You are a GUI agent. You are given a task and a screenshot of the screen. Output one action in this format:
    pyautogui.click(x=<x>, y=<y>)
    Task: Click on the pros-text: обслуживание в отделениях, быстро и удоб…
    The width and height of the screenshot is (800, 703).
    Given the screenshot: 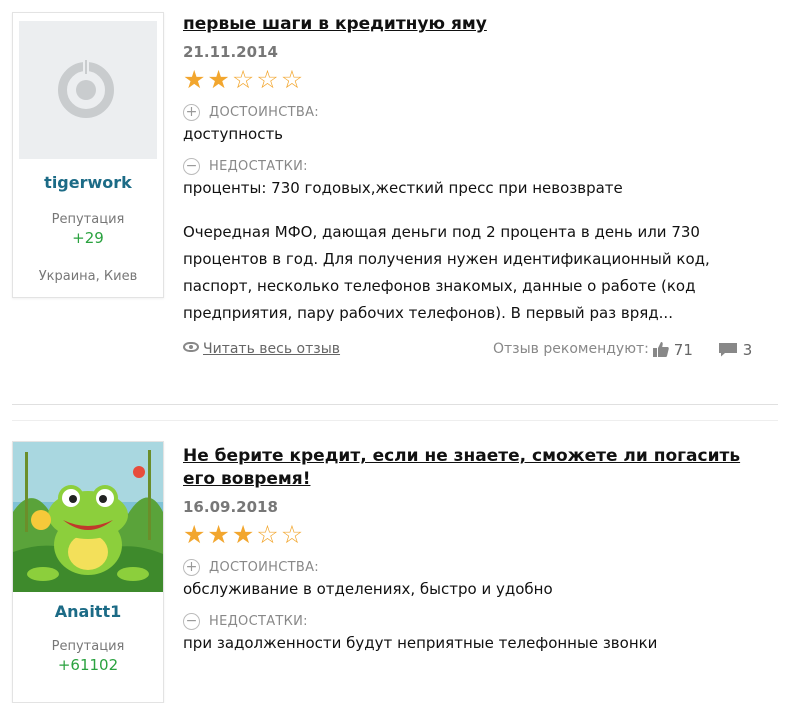 What is the action you would take?
    pyautogui.click(x=368, y=589)
    